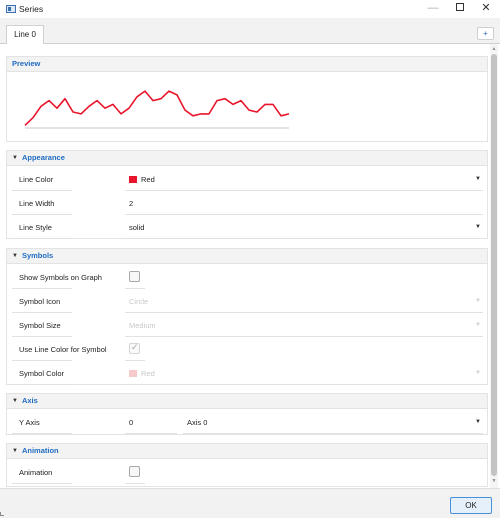  I want to click on animation-row: Animation, so click(247, 472).